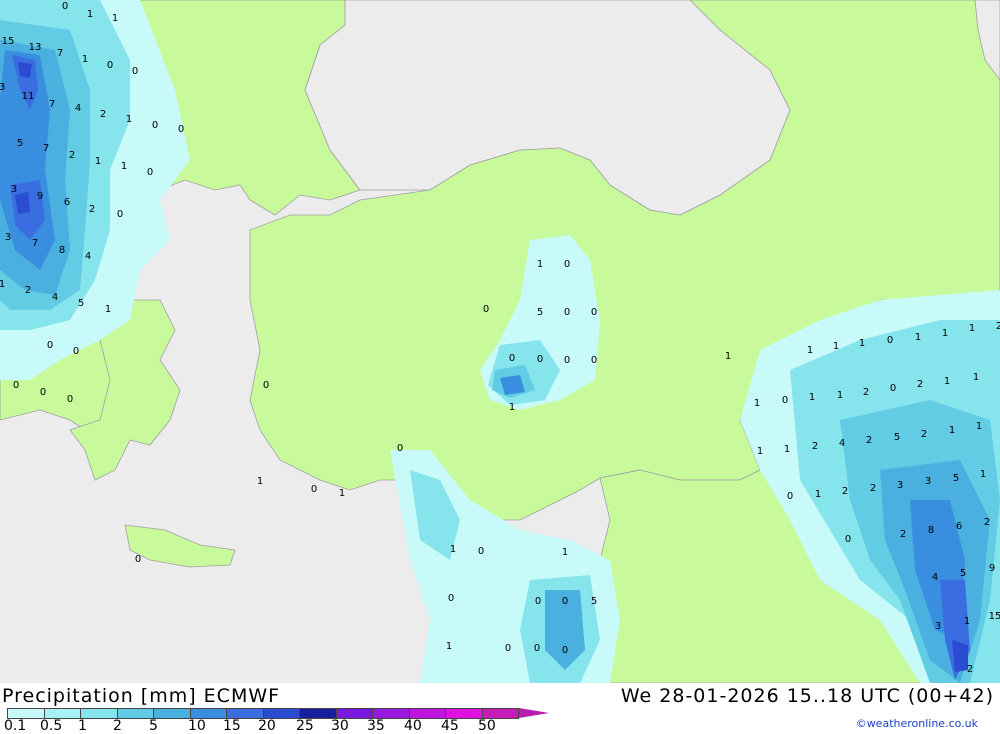 The image size is (1000, 734). I want to click on scale-tick-label: 35, so click(376, 726).